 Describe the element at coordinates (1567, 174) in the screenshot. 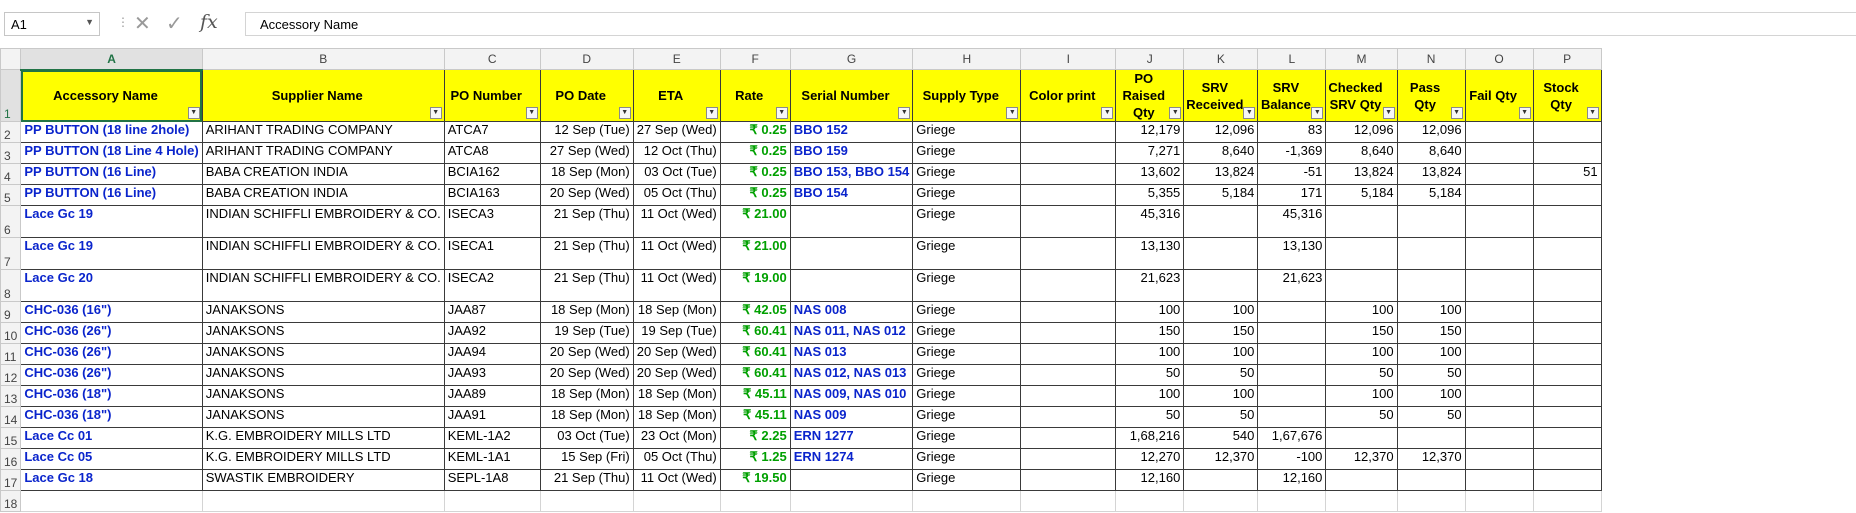

I see `table-cell: 51` at that location.